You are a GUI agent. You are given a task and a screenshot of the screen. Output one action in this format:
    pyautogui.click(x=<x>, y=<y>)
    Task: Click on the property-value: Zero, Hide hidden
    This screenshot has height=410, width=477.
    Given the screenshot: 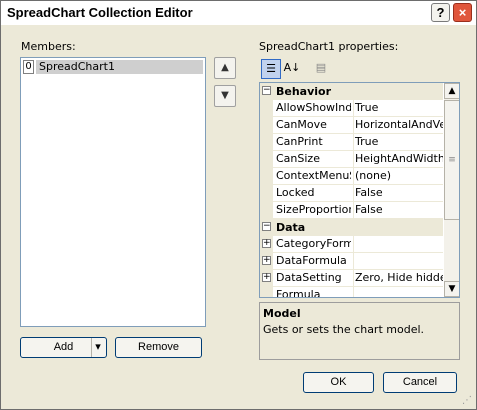 What is the action you would take?
    pyautogui.click(x=398, y=278)
    